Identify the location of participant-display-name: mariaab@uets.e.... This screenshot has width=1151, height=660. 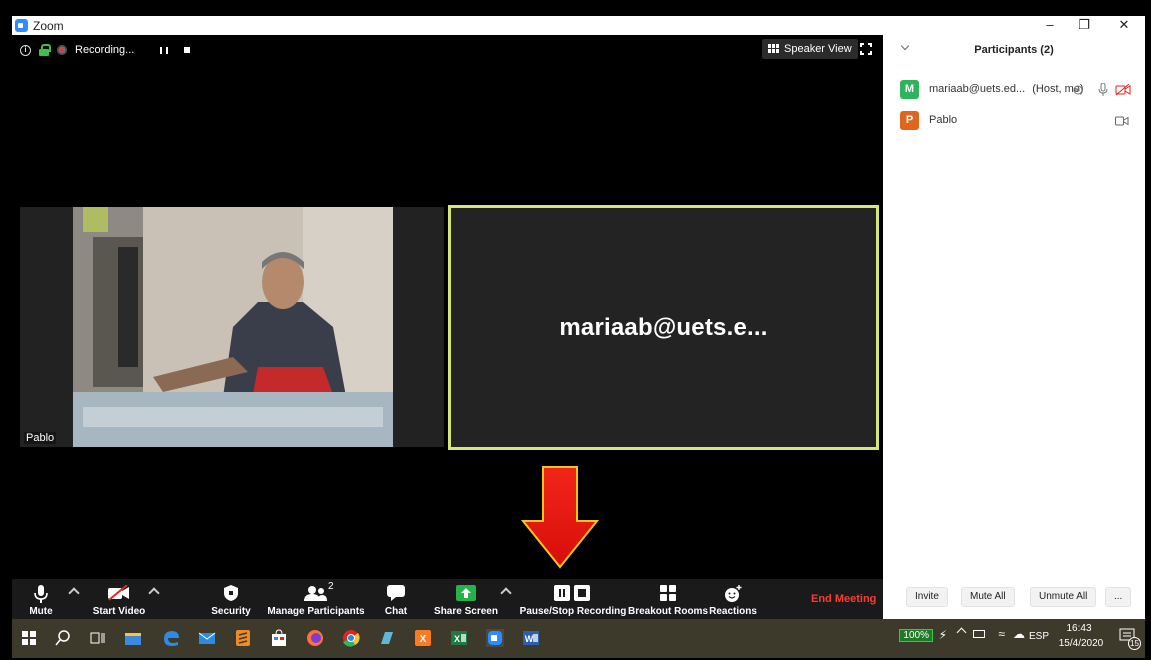
(663, 327).